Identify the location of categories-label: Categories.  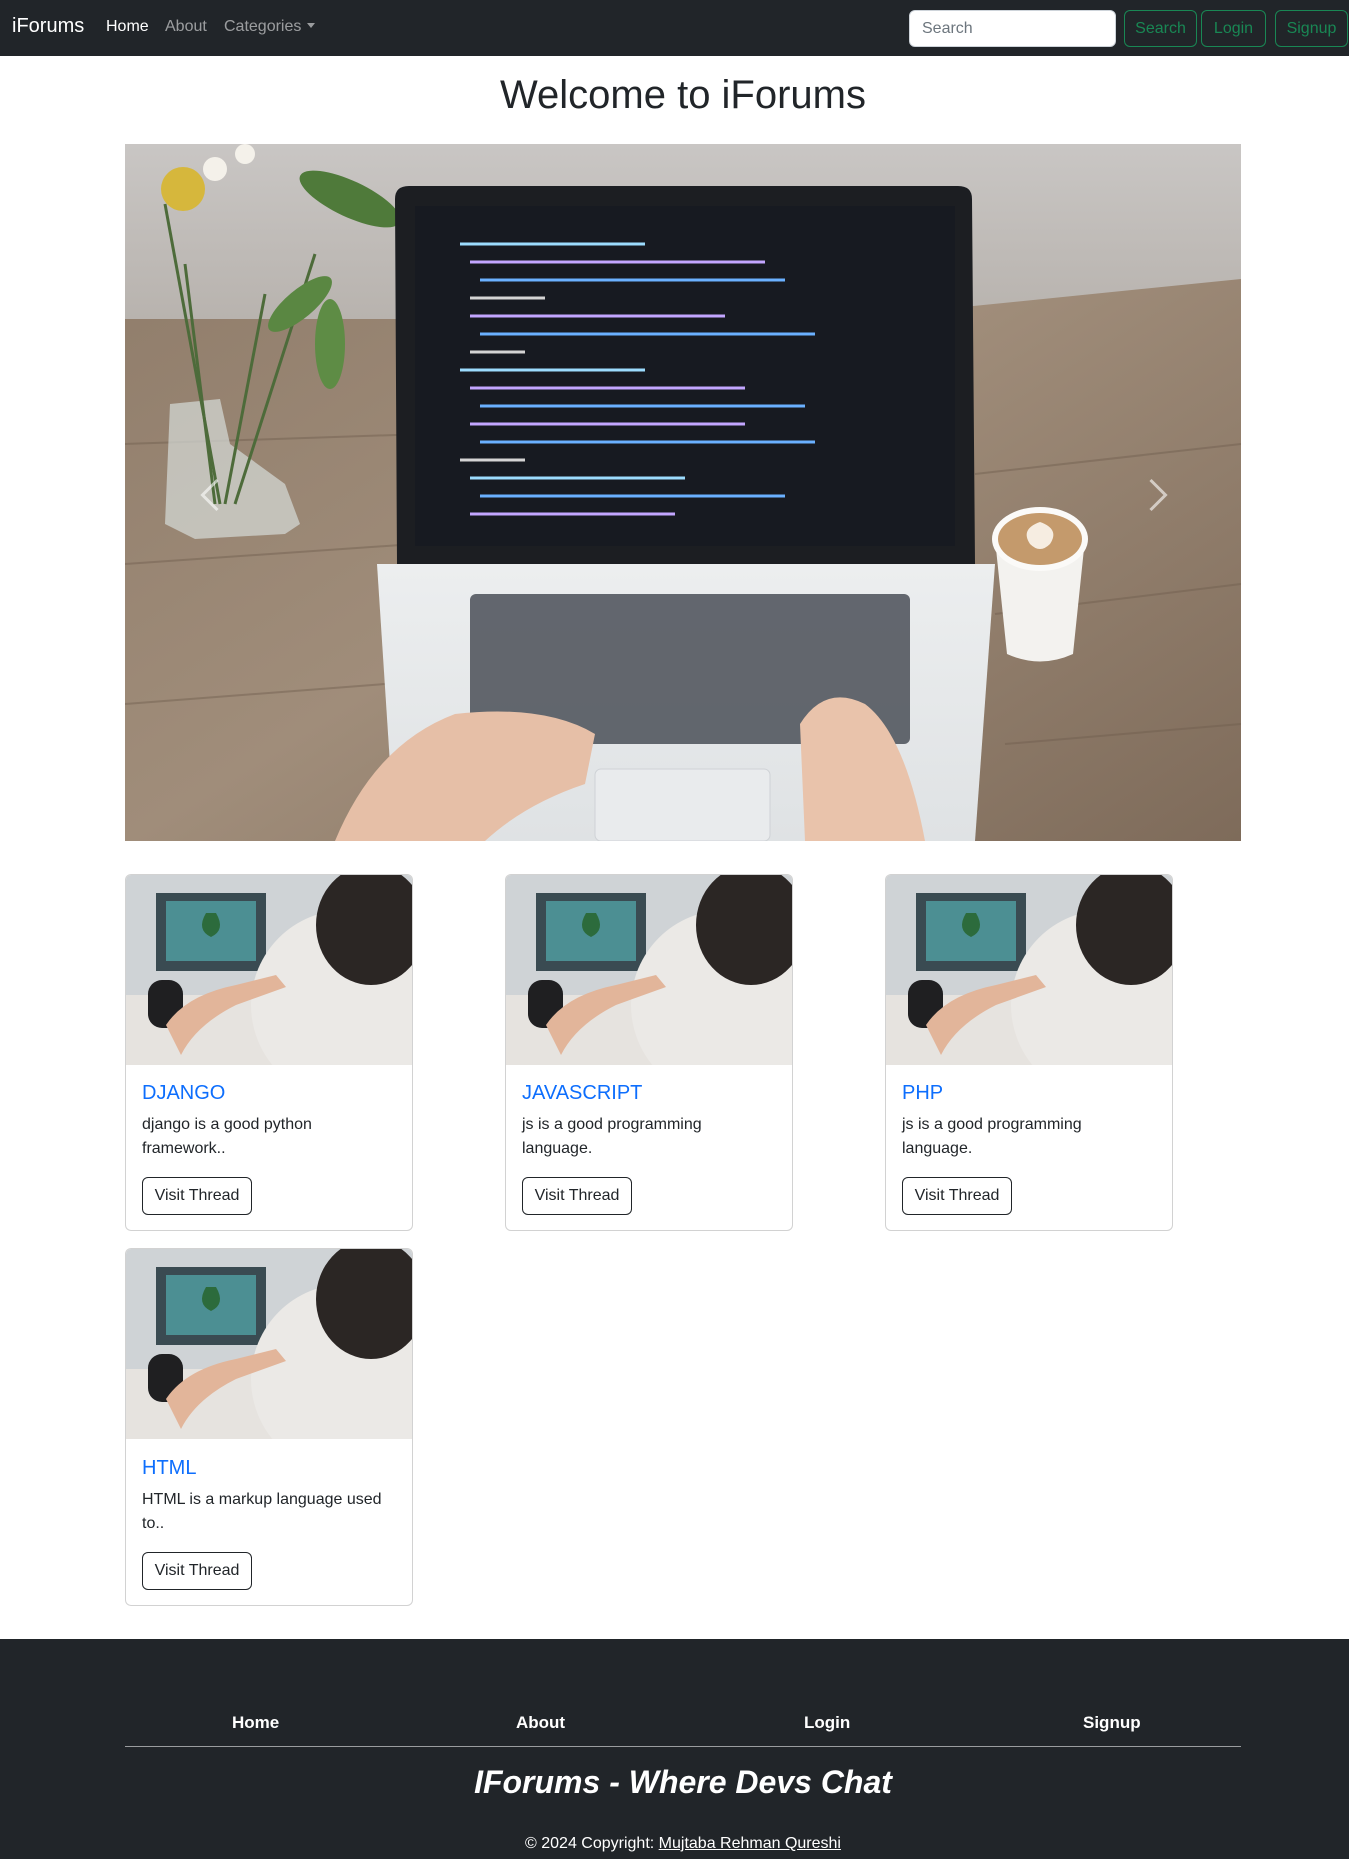
(263, 26).